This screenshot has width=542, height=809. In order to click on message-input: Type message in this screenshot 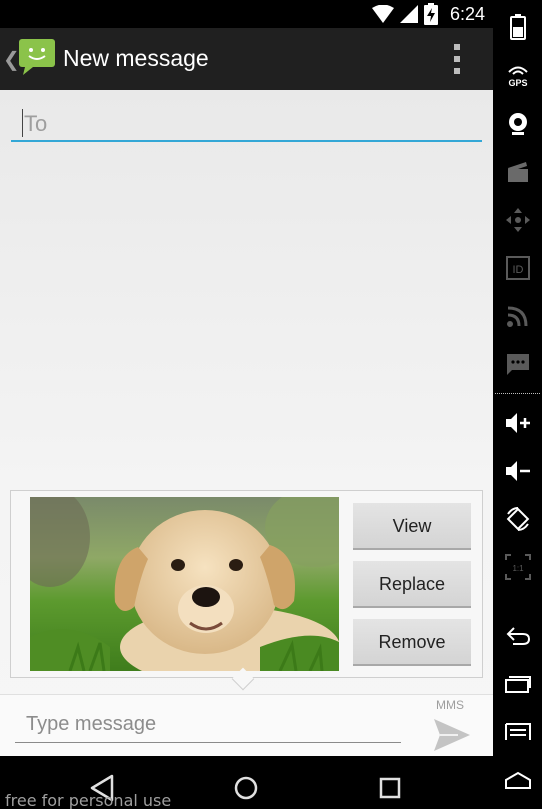, I will do `click(208, 724)`.